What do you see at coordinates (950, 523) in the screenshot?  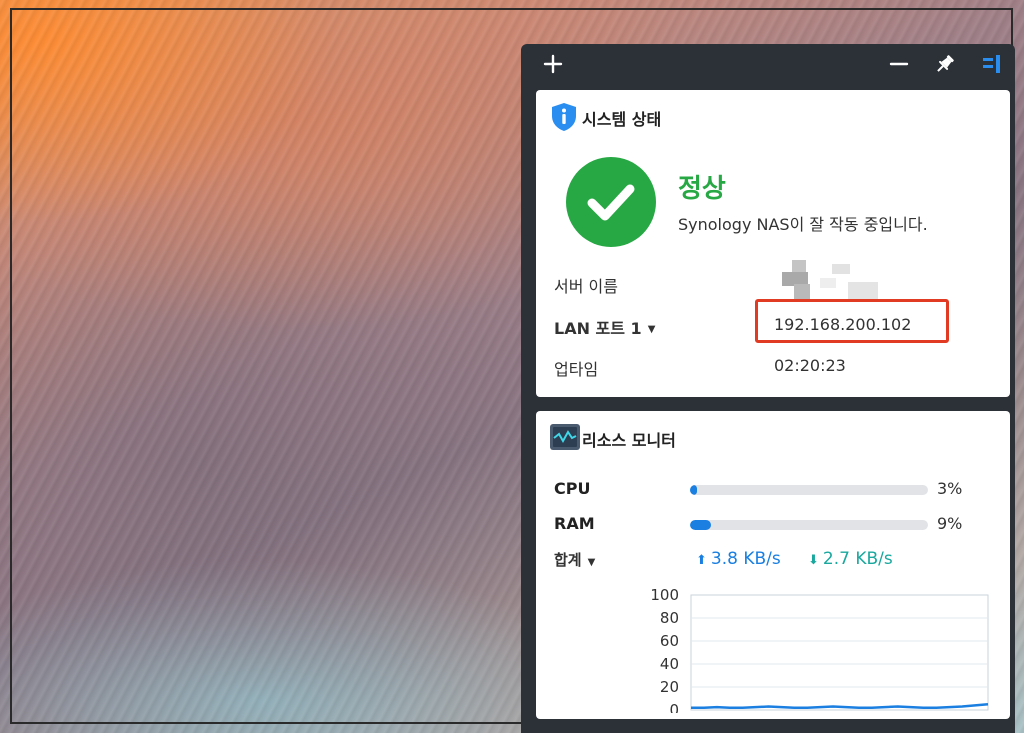 I see `ram-percent: 9%` at bounding box center [950, 523].